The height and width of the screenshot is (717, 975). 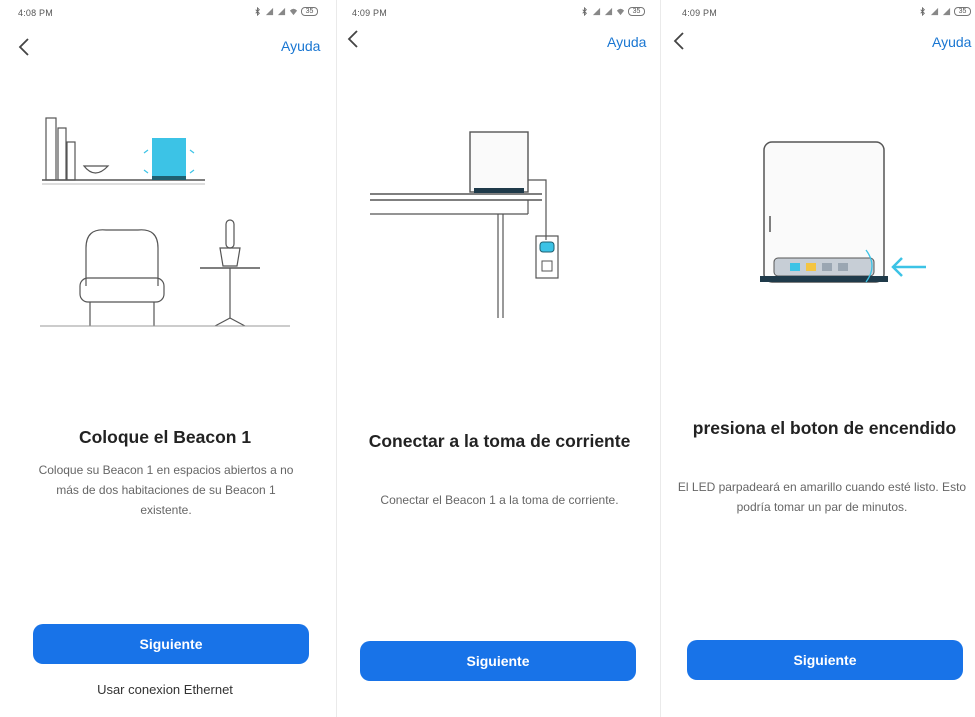 I want to click on room-placement-illustration, so click(x=165, y=222).